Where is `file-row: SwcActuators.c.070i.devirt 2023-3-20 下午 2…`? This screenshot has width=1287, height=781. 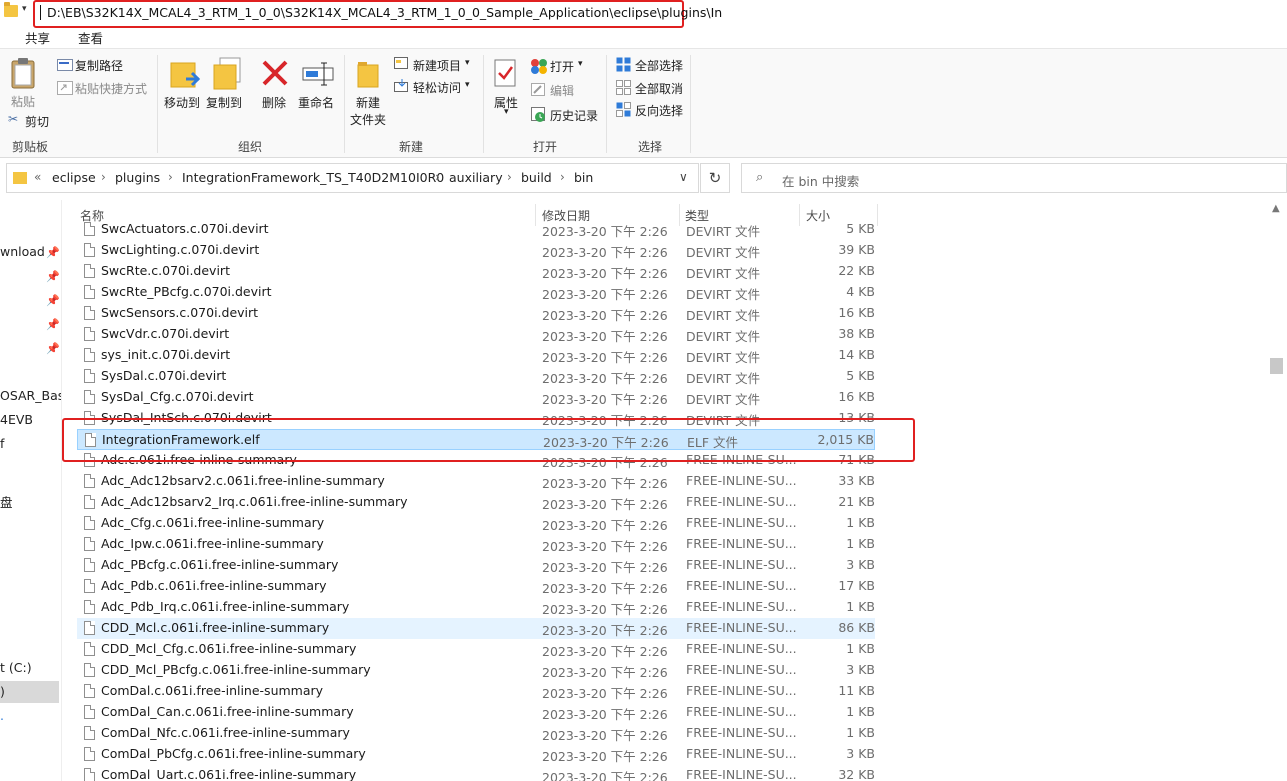
file-row: SwcActuators.c.070i.devirt 2023-3-20 下午 2… is located at coordinates (476, 229).